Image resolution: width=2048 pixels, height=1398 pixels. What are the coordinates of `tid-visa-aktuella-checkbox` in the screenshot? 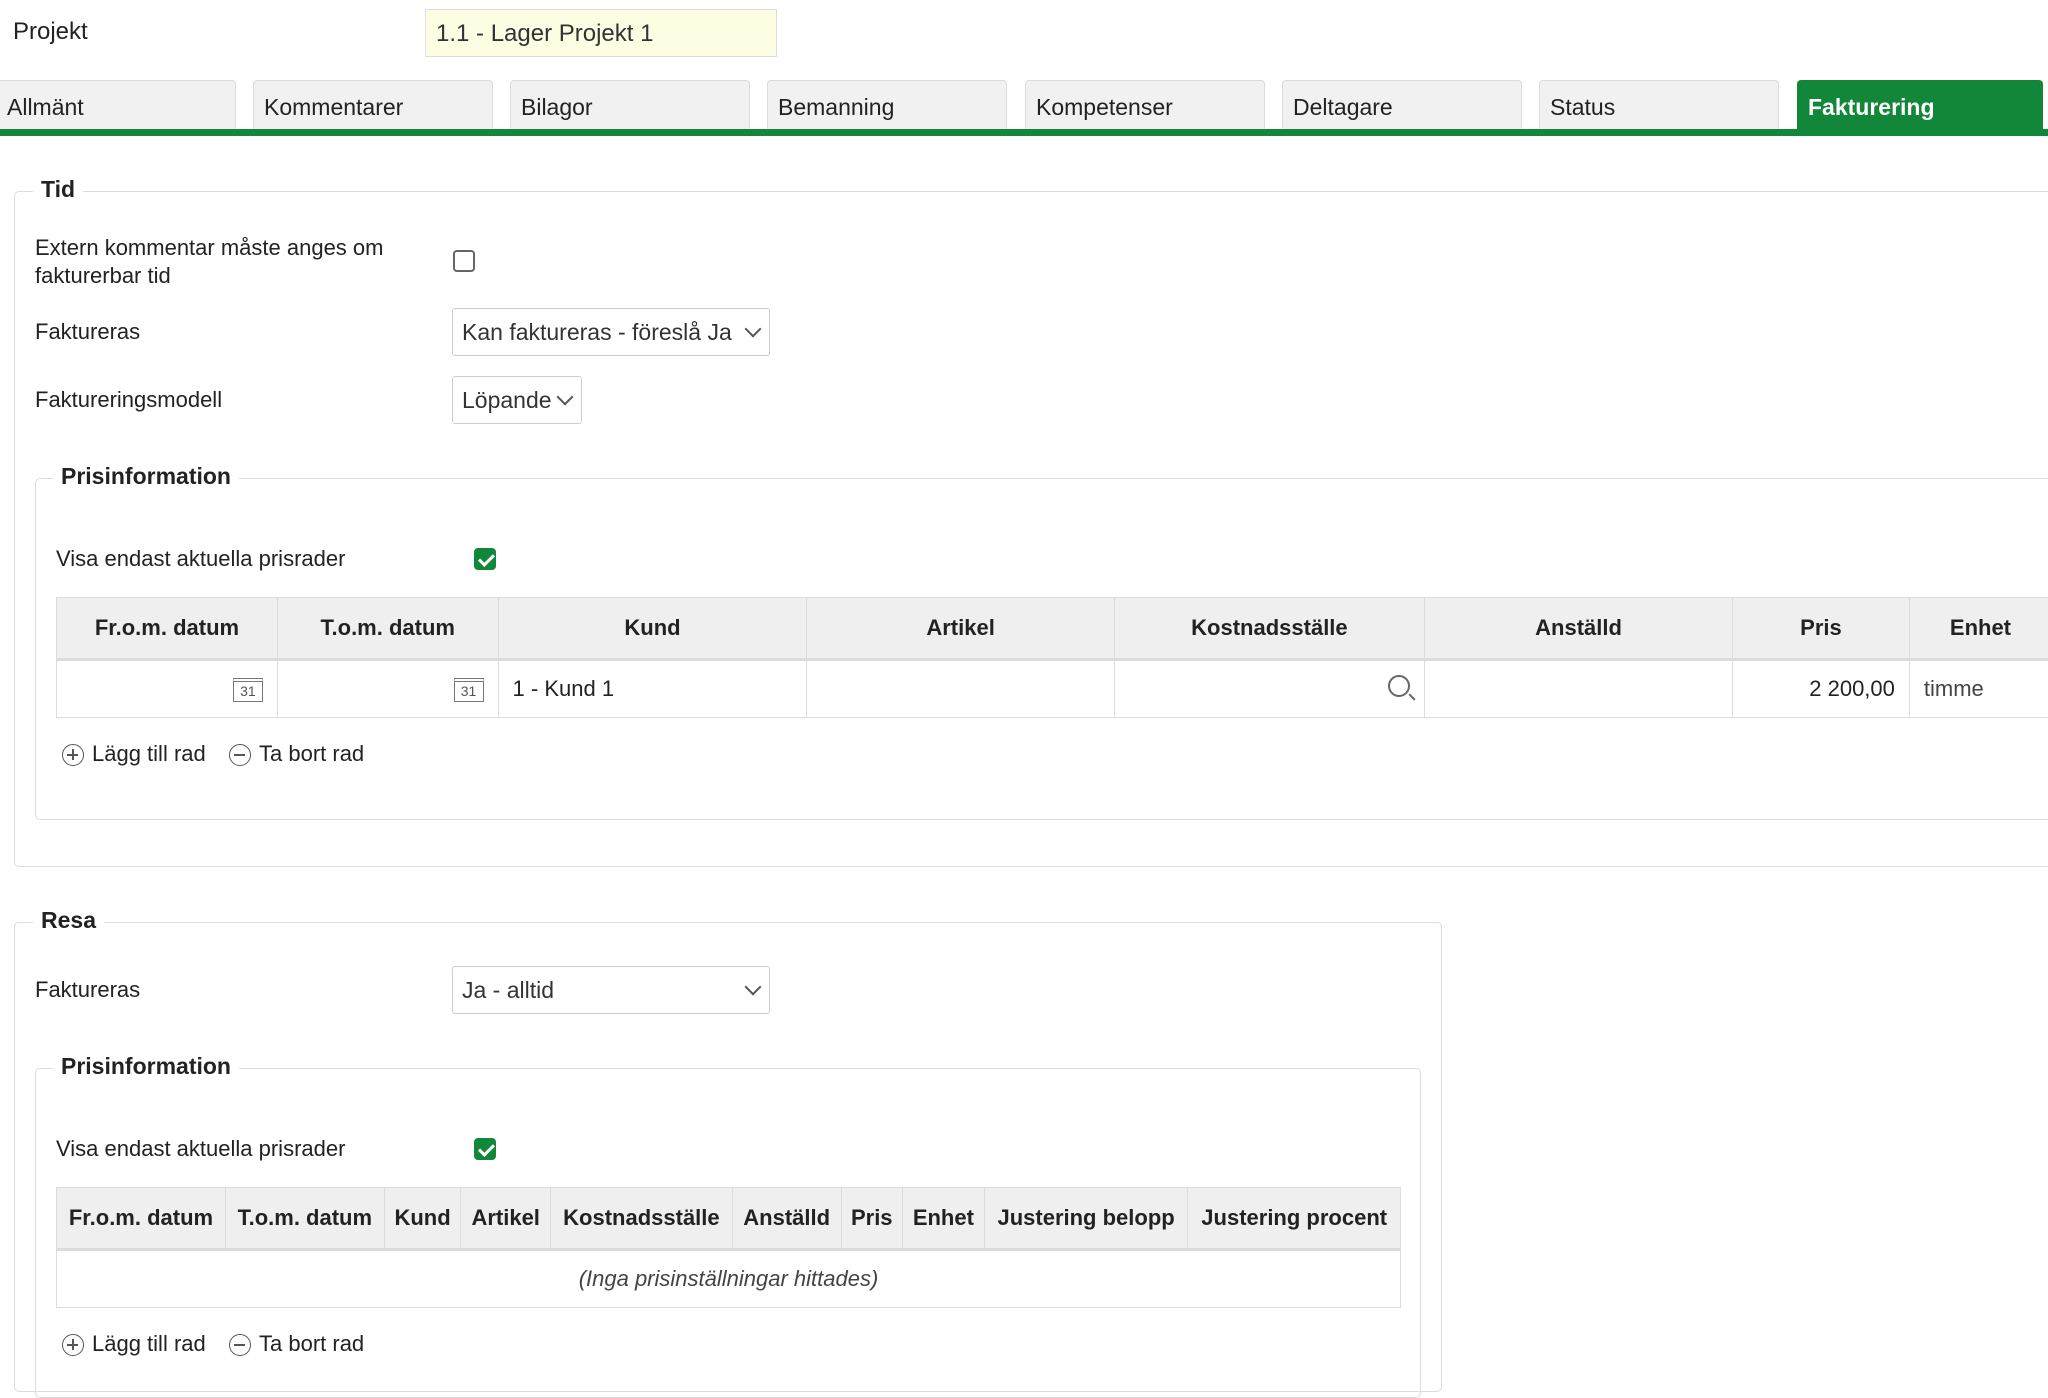 It's located at (485, 559).